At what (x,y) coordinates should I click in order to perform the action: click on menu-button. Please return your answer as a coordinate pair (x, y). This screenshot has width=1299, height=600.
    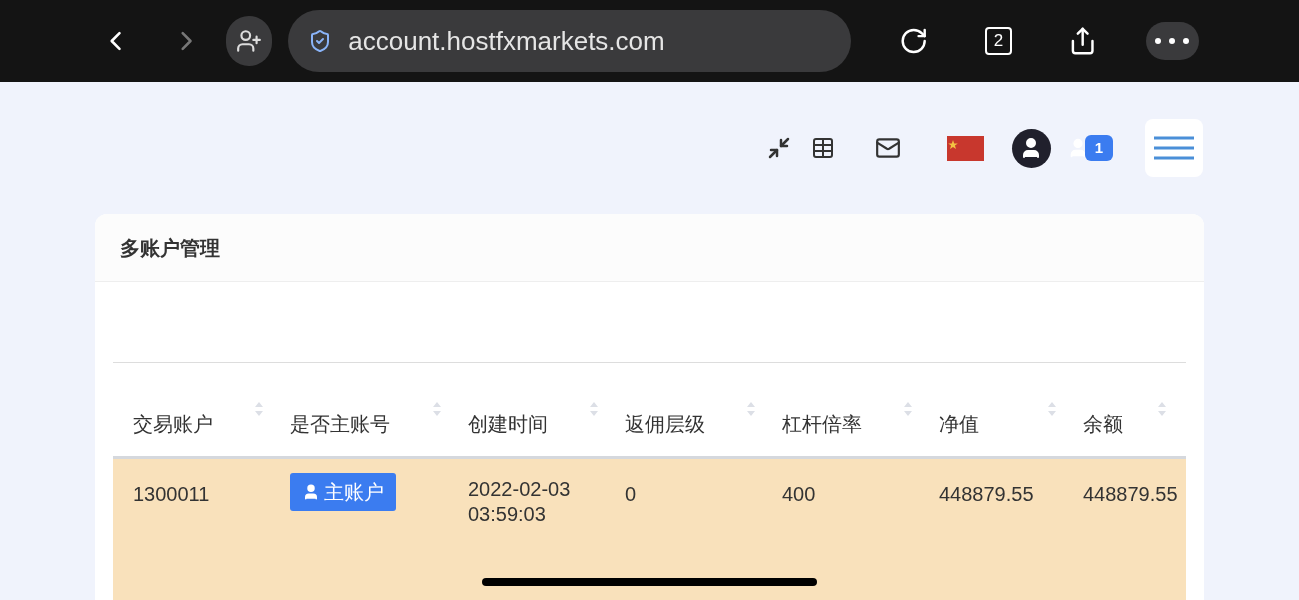
    Looking at the image, I should click on (1174, 148).